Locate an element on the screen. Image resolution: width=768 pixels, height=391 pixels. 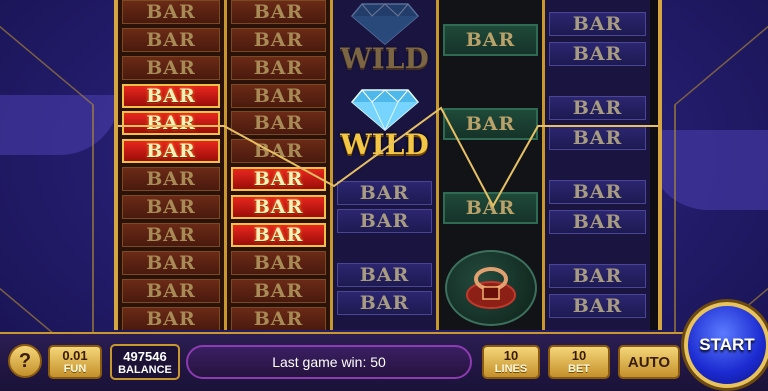
auto-label: AUTO is located at coordinates (649, 362).